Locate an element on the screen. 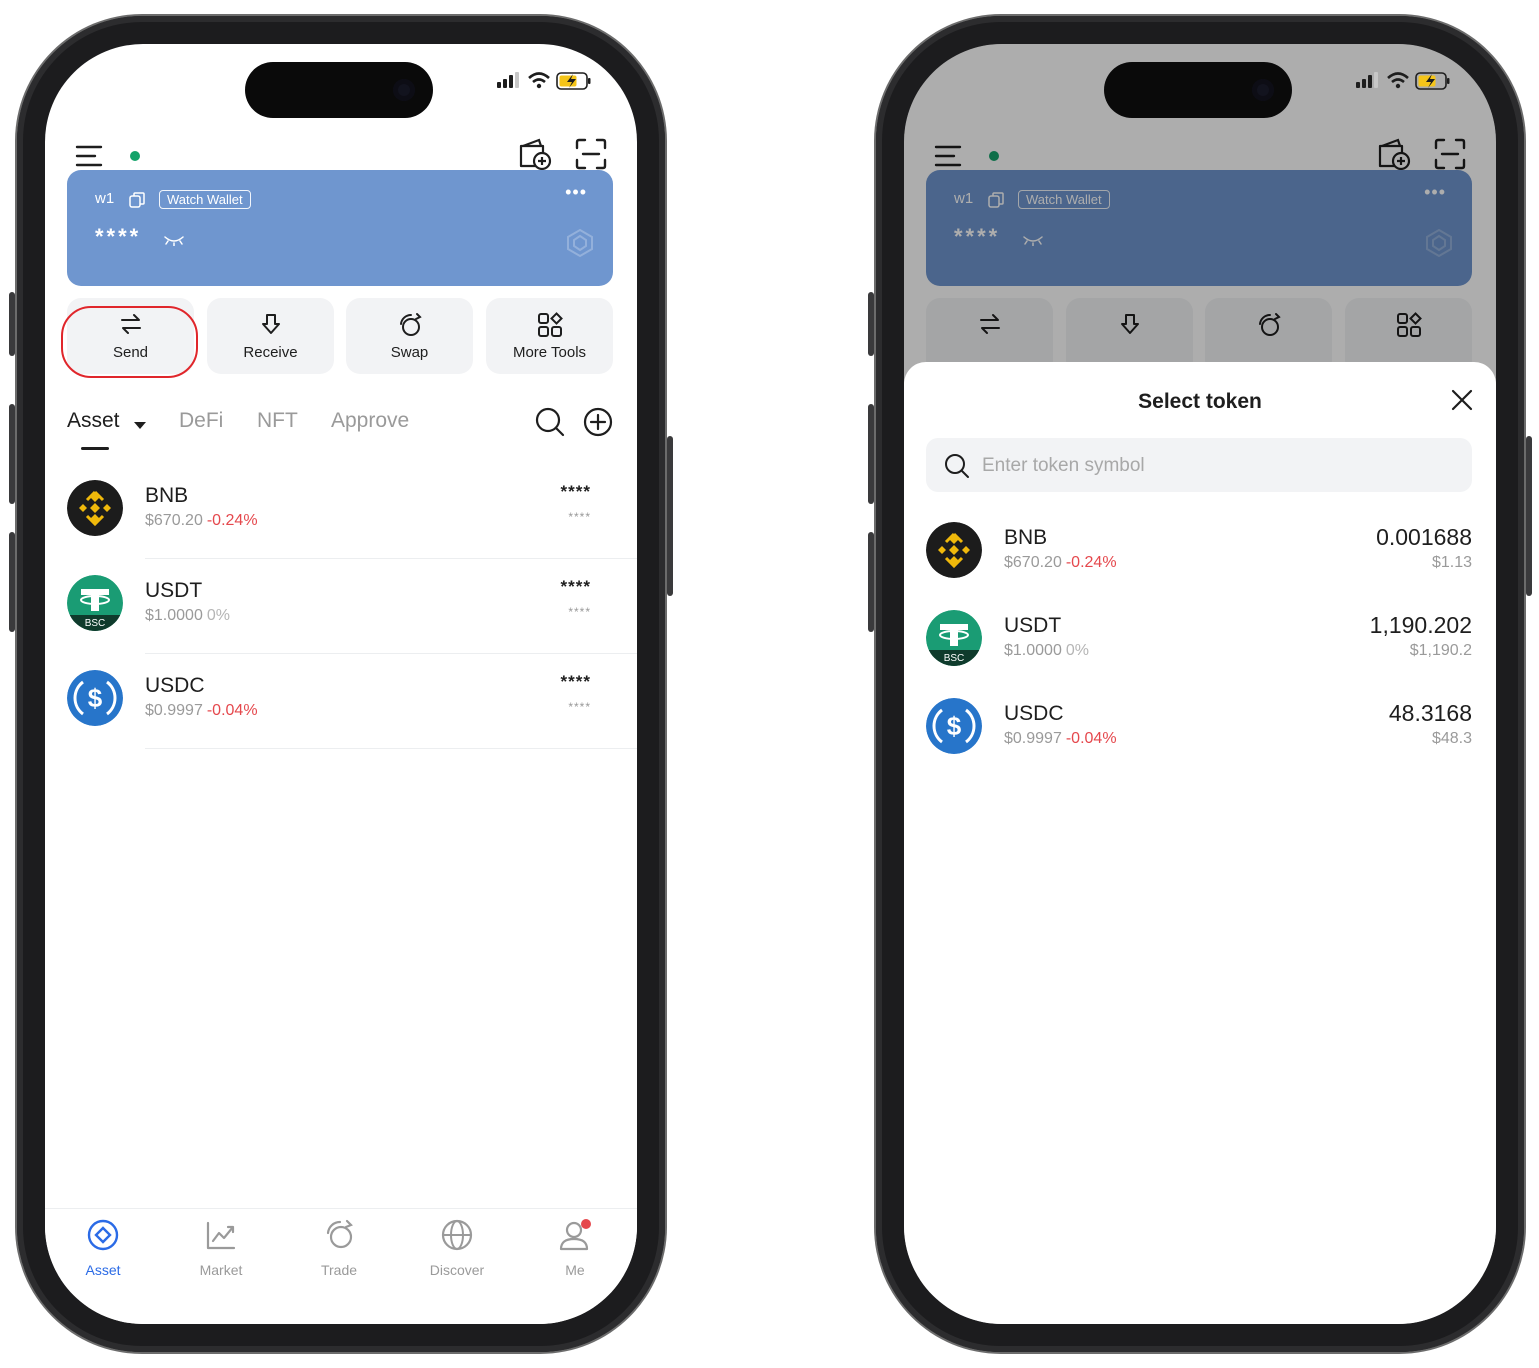 The height and width of the screenshot is (1368, 1539). token-price: $670.20 is located at coordinates (1033, 562).